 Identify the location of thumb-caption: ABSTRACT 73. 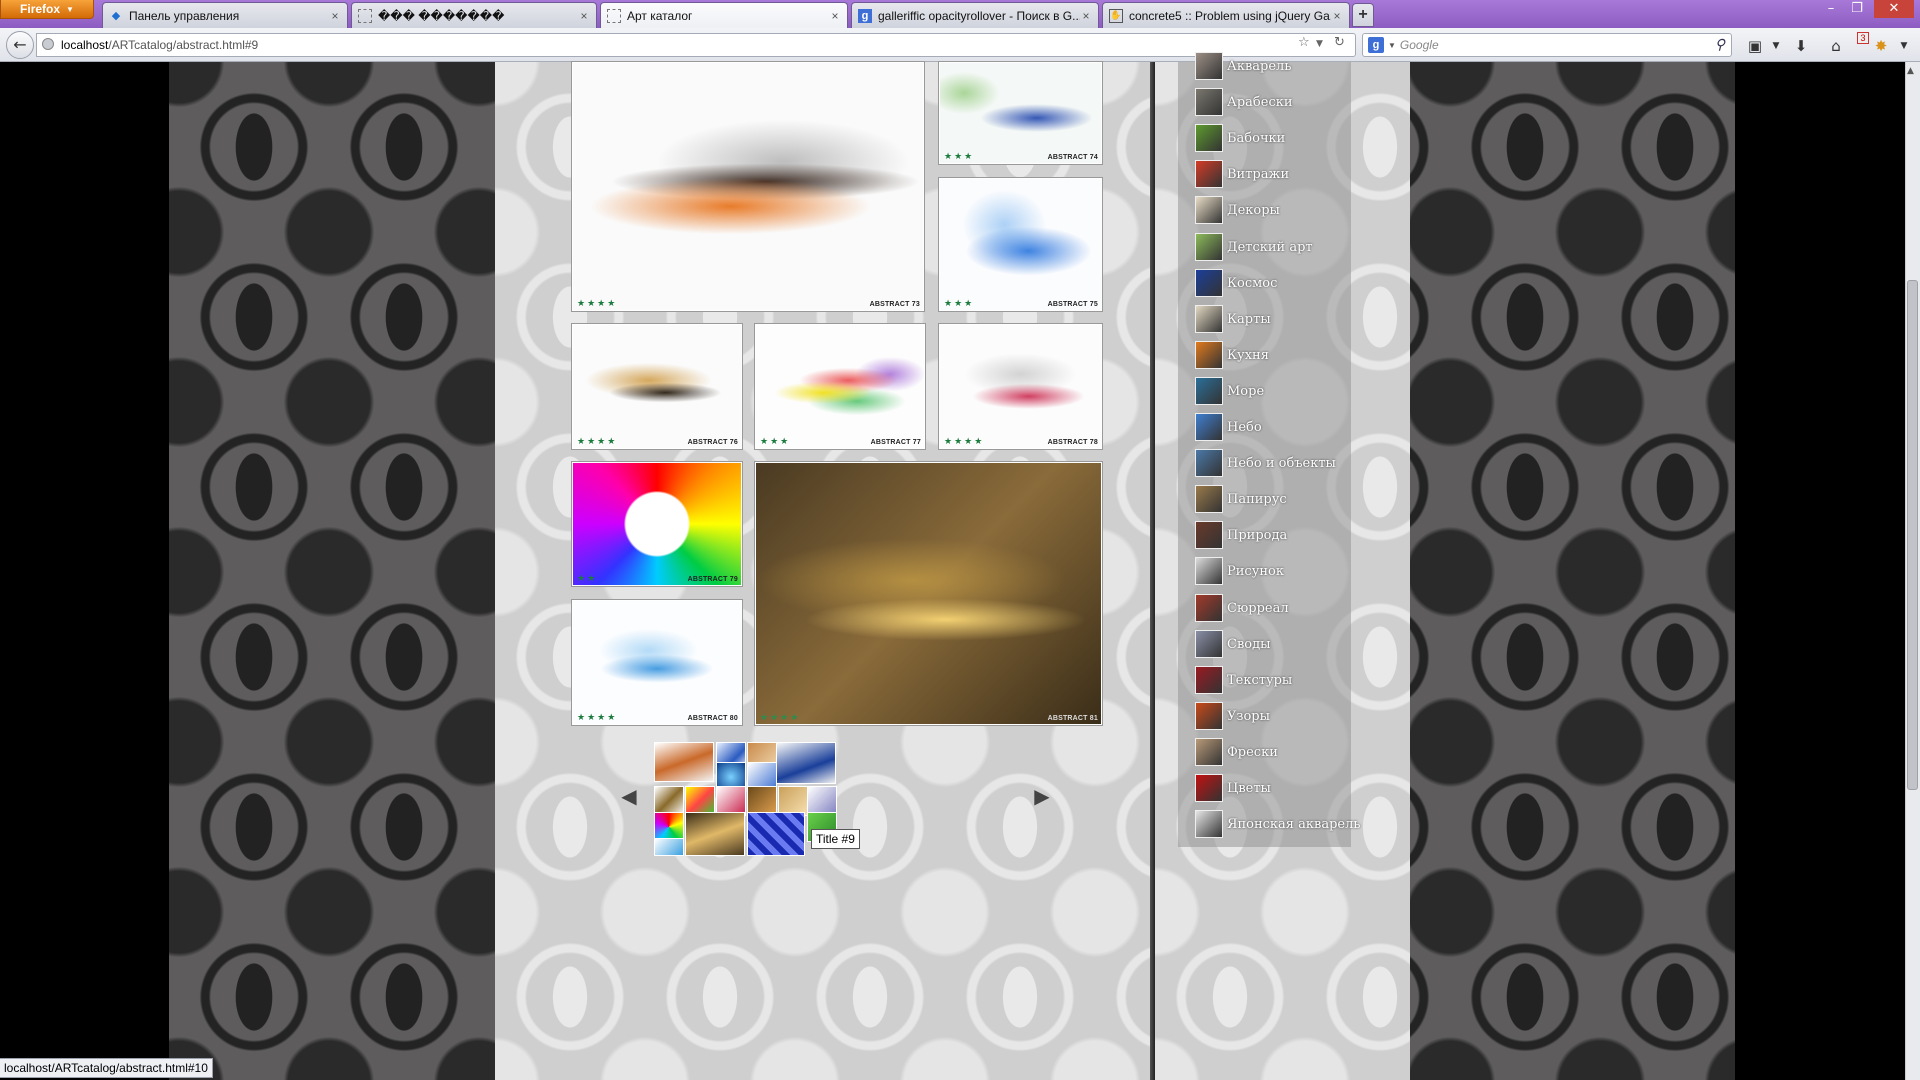
(894, 304).